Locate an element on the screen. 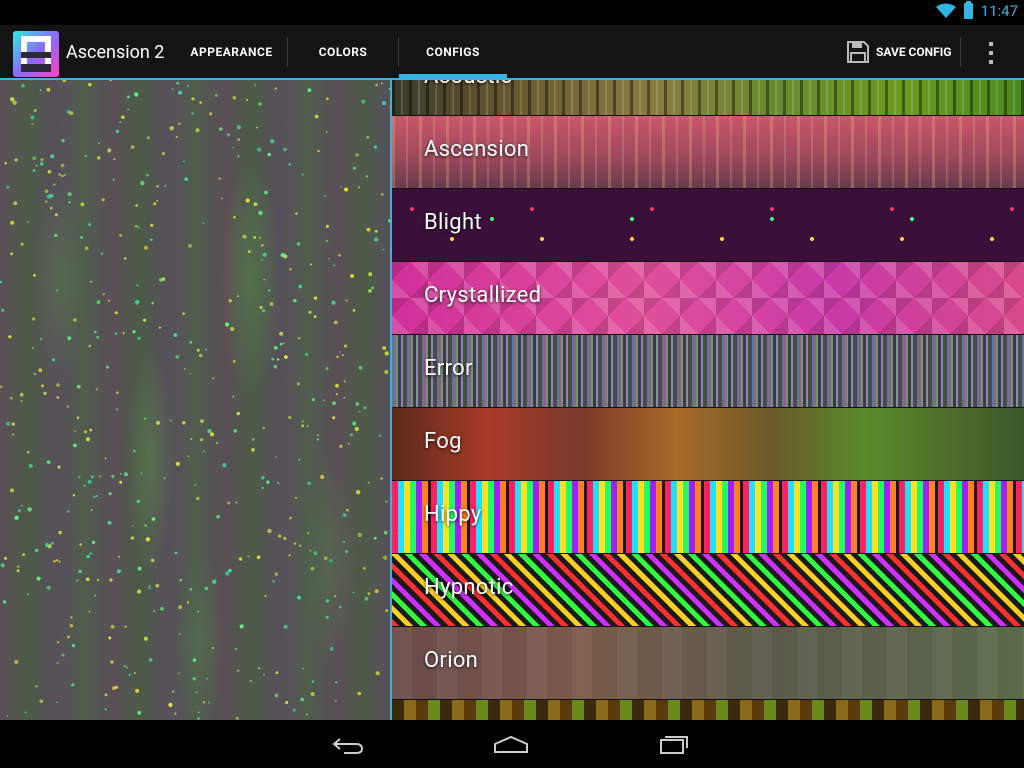 Image resolution: width=1024 pixels, height=768 pixels. config-item-ascension: Ascension is located at coordinates (708, 152).